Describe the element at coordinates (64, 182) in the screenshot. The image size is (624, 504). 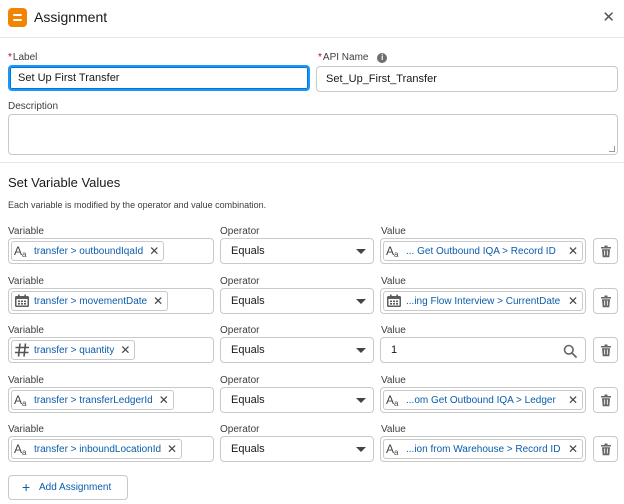
I see `section-title: Set Variable Values` at that location.